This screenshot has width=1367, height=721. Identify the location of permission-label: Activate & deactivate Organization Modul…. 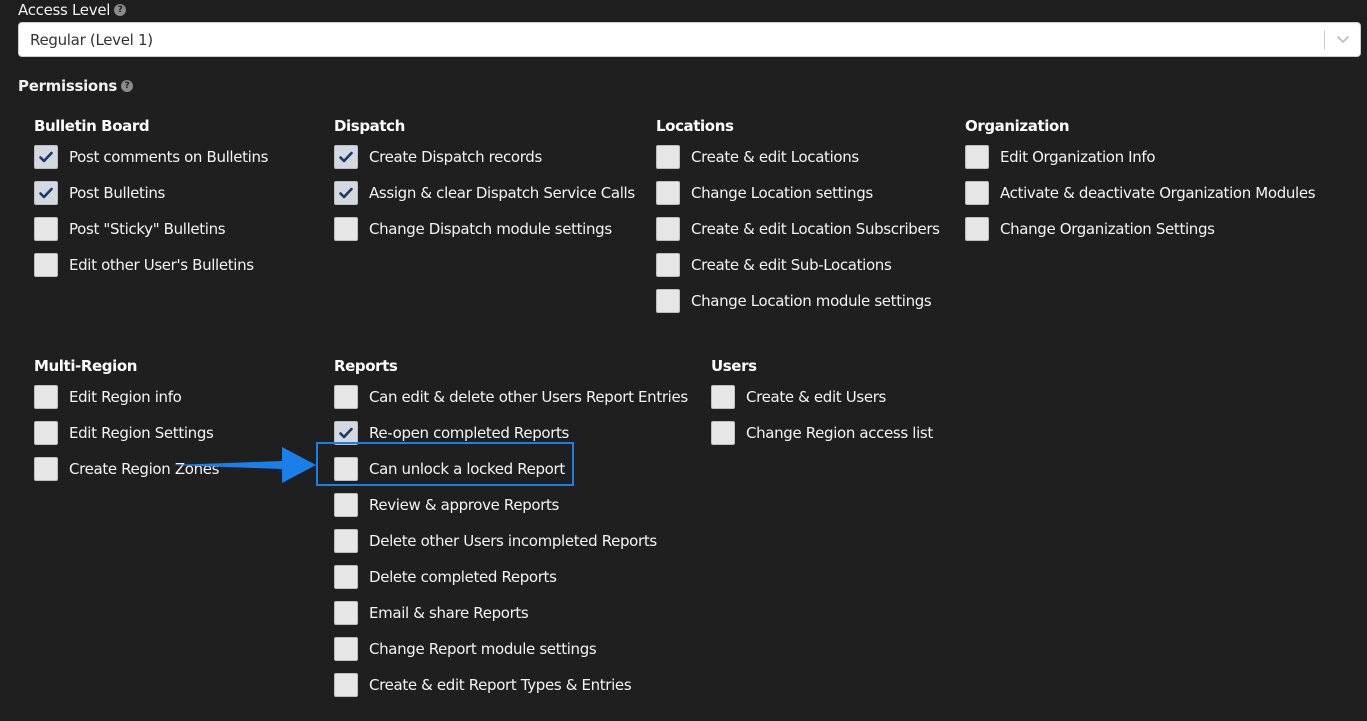
(1158, 193).